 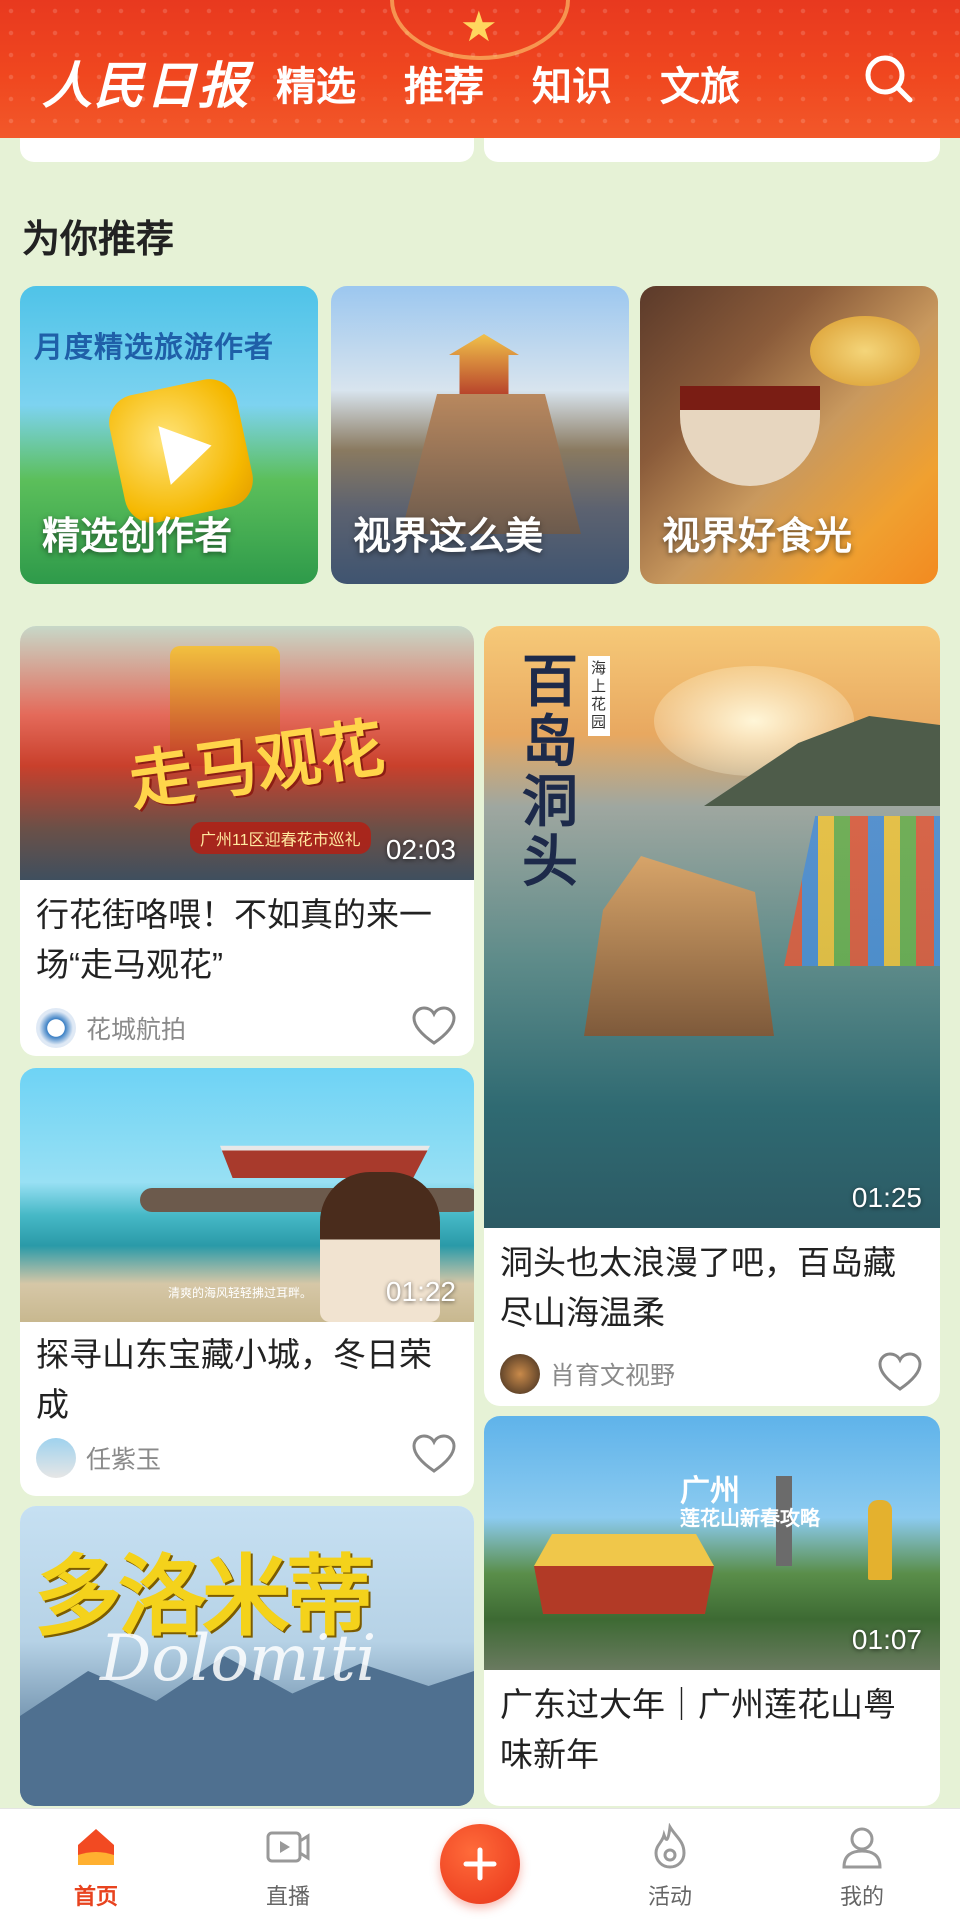 I want to click on create-post-button, so click(x=480, y=1864).